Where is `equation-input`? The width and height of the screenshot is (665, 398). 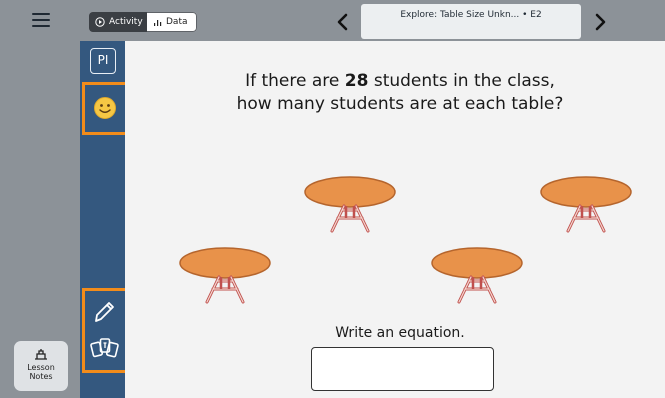
equation-input is located at coordinates (402, 369).